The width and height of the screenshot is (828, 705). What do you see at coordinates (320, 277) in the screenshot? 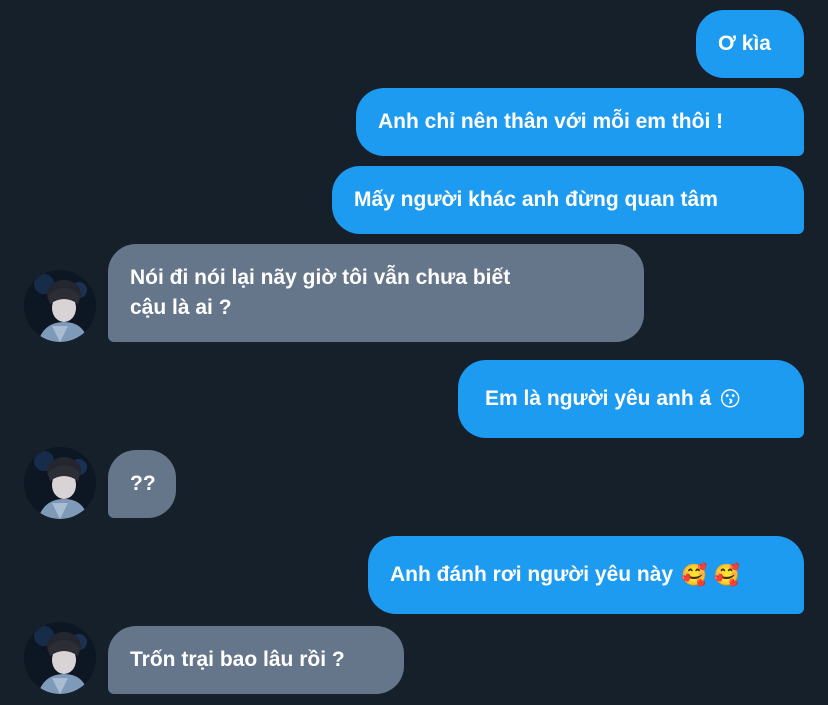
I see `message-text-line-1: Nói đi nói lại nãy giờ tôi vẫn chưa biết` at bounding box center [320, 277].